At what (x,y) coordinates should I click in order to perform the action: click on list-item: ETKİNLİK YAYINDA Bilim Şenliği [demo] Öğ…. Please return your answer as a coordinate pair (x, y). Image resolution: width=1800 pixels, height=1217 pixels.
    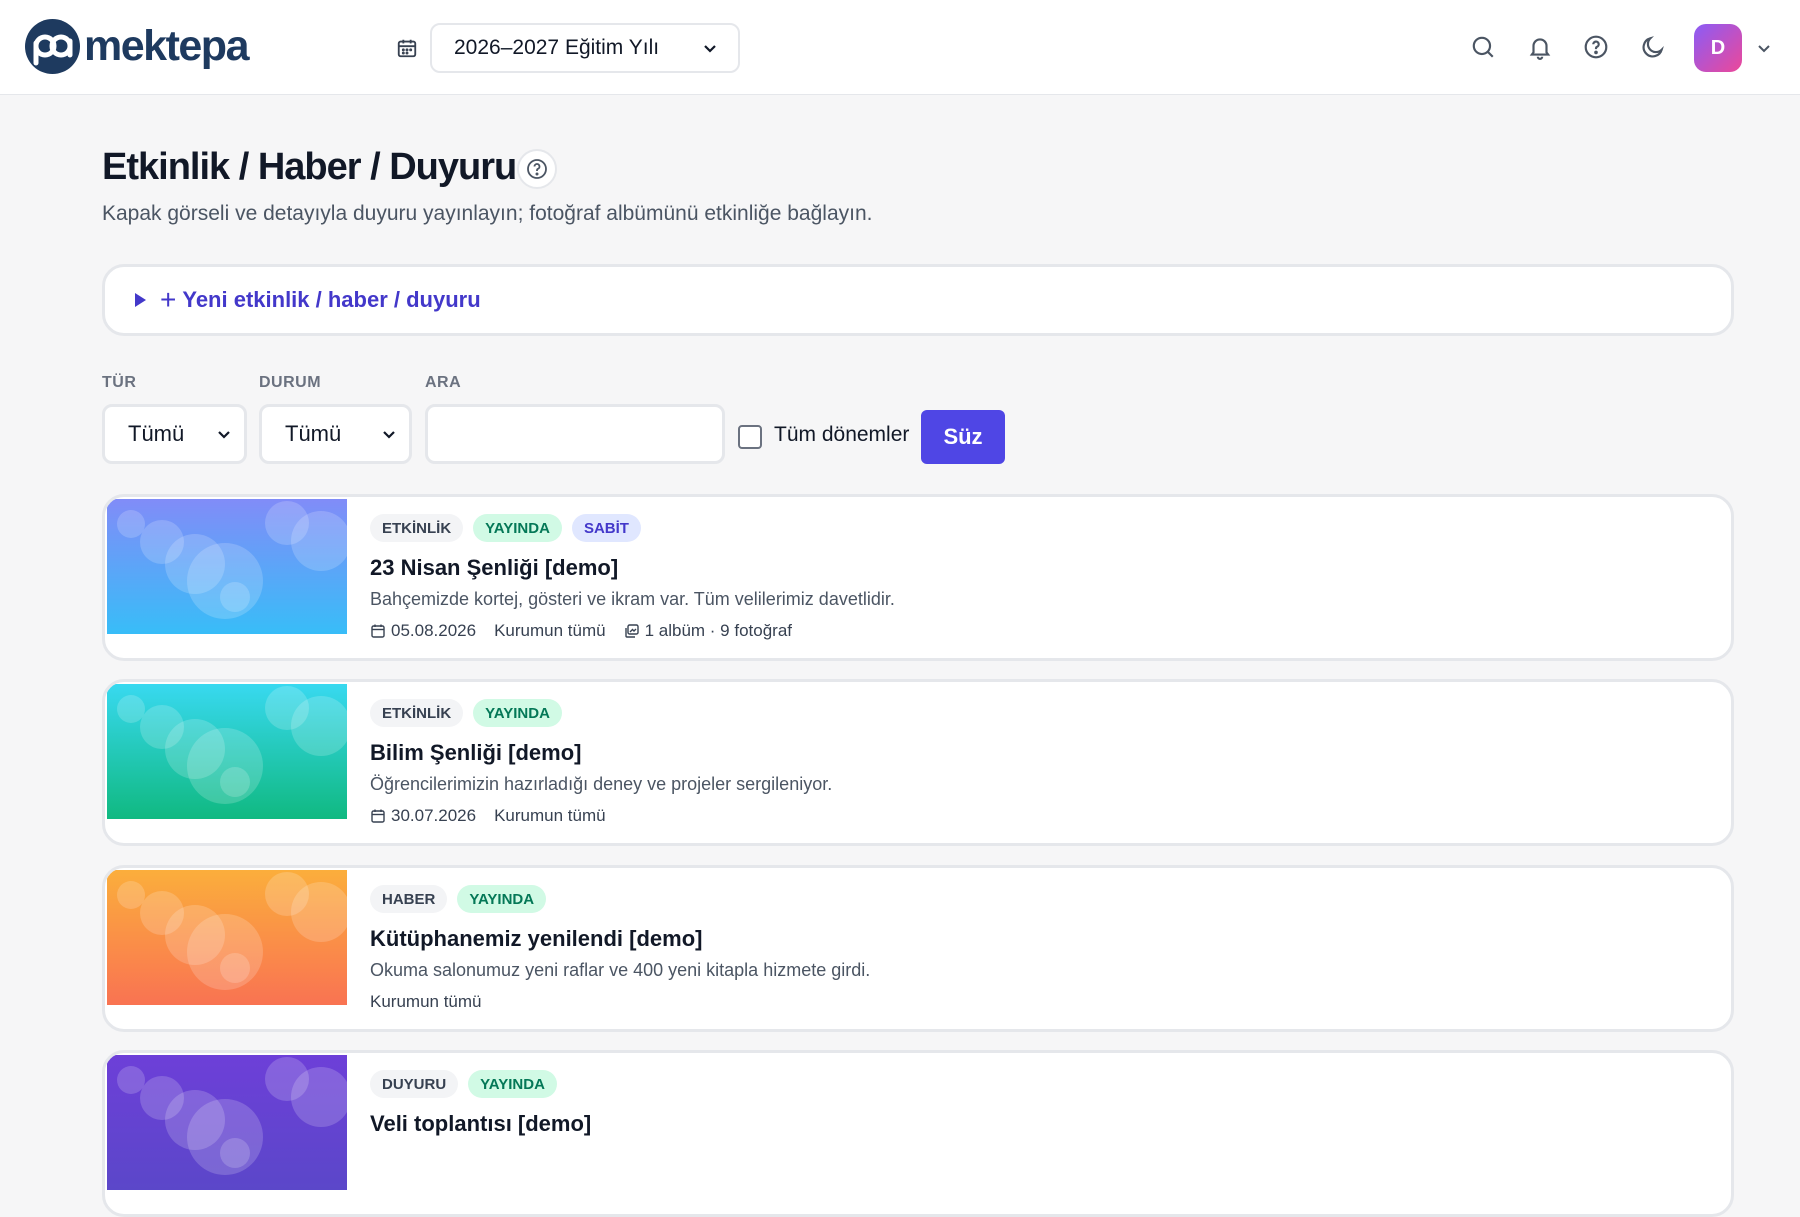
    Looking at the image, I should click on (918, 762).